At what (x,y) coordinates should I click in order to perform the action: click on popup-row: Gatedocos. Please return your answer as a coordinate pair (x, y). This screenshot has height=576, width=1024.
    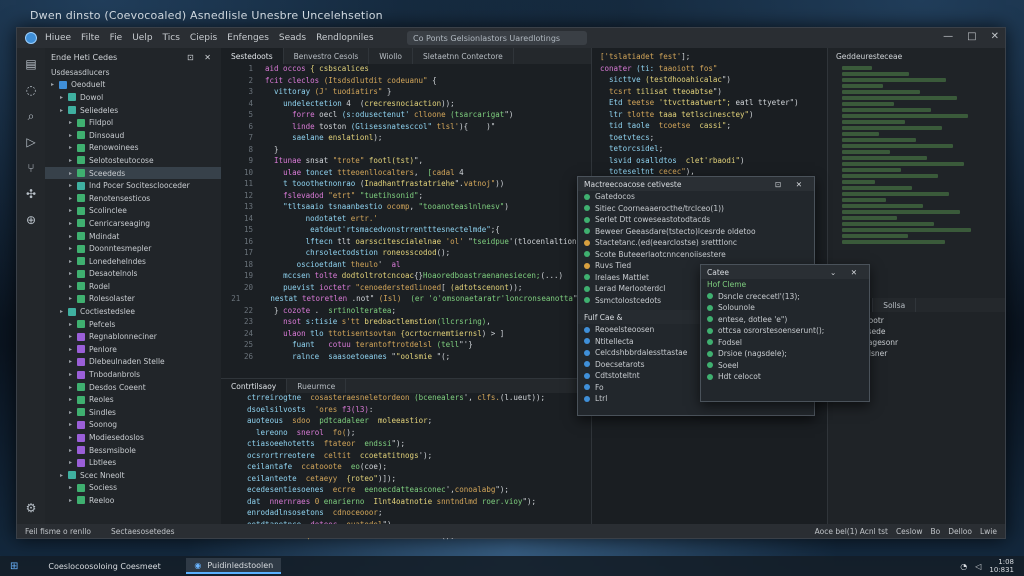
    Looking at the image, I should click on (696, 197).